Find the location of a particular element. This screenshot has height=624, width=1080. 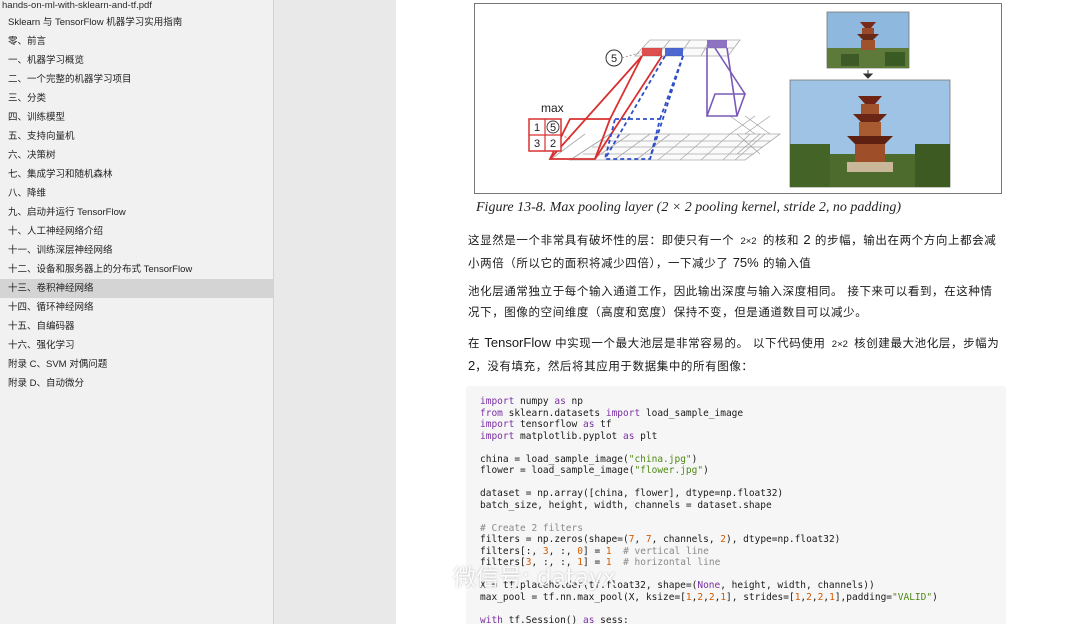

code-token: np is located at coordinates (574, 401).